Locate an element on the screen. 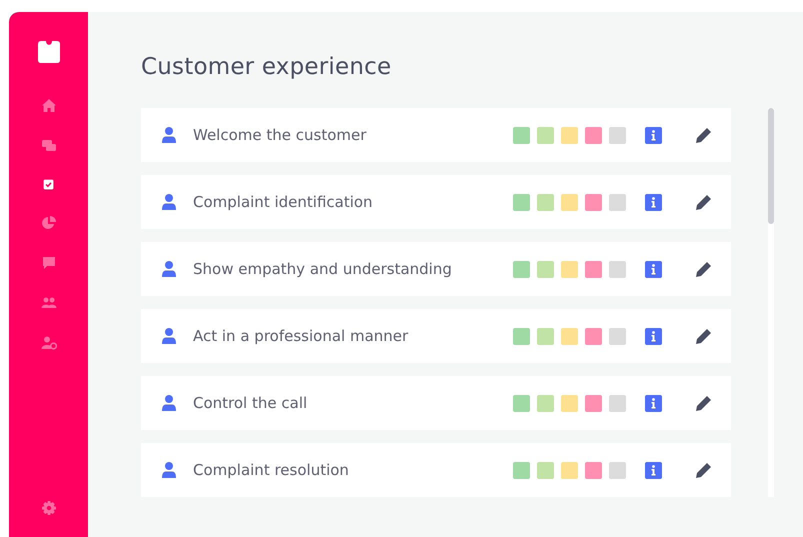  users-icon is located at coordinates (48, 303).